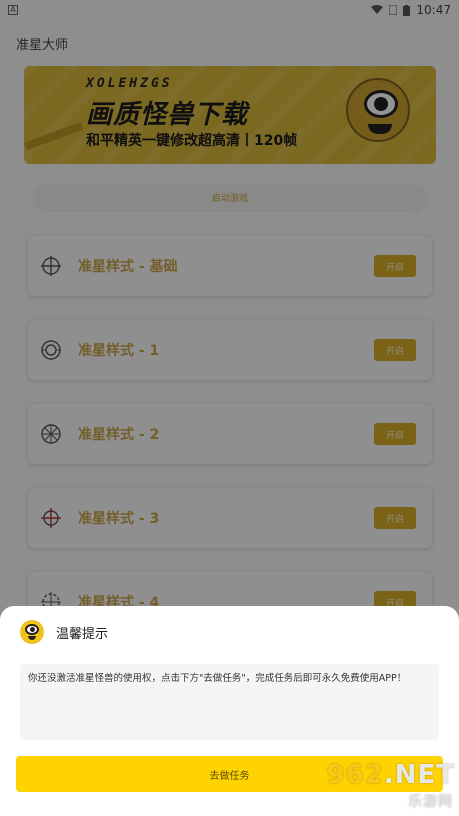 Image resolution: width=459 pixels, height=816 pixels. I want to click on dialog-header: 温馨提示, so click(64, 632).